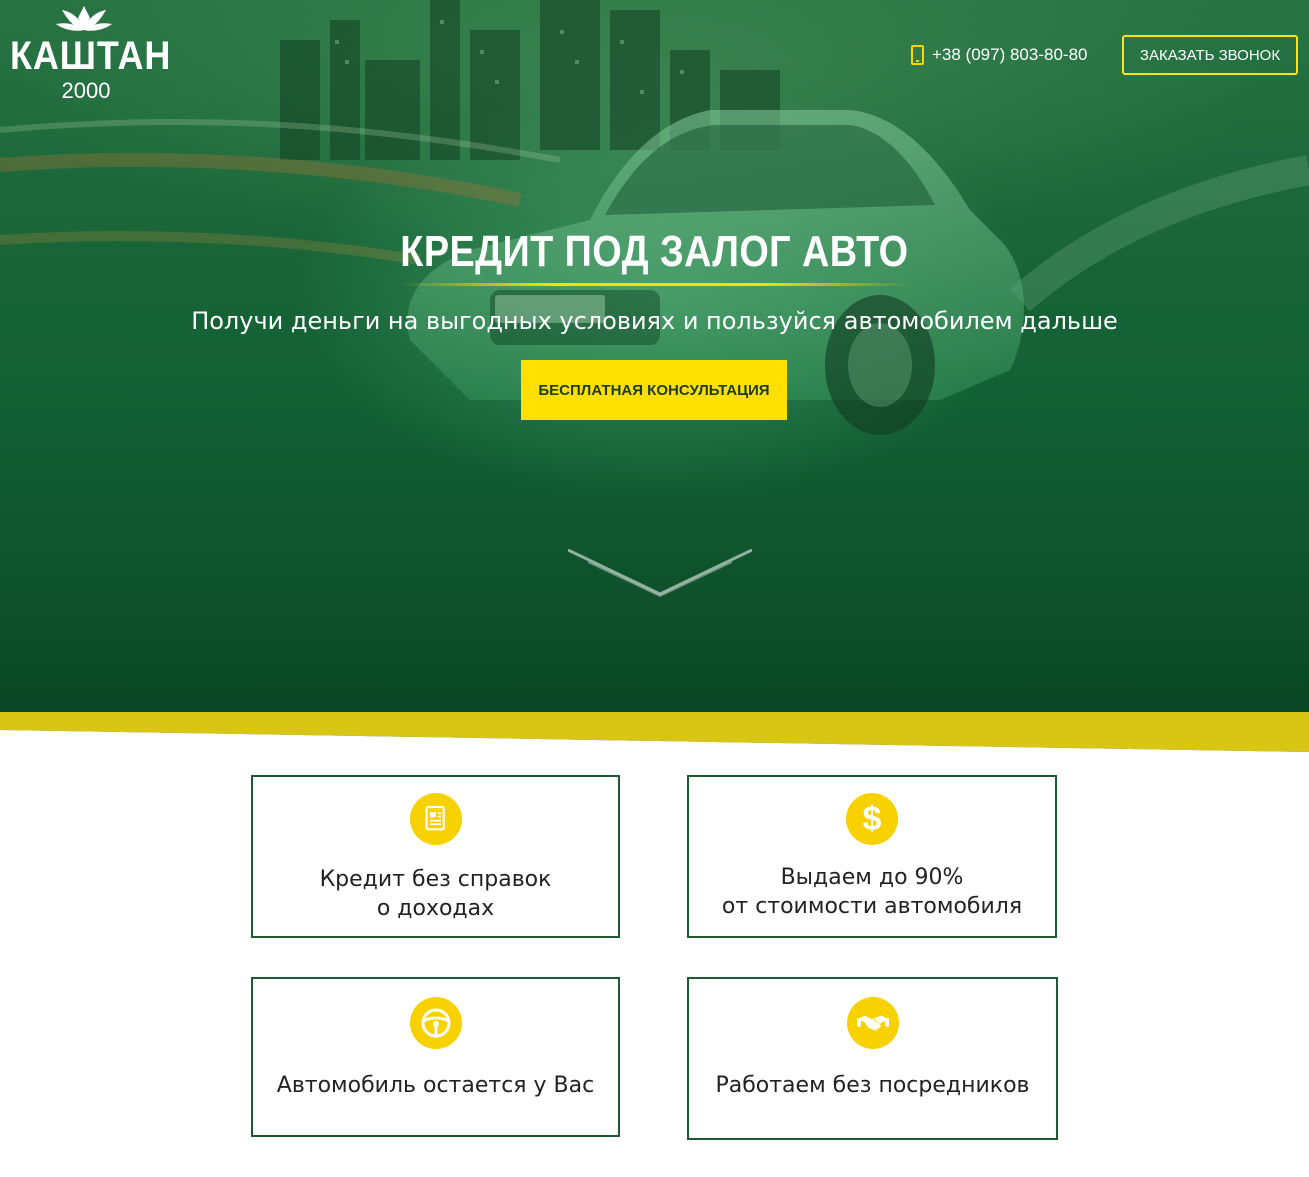 The width and height of the screenshot is (1309, 1177). What do you see at coordinates (435, 1085) in the screenshot?
I see `feature-text: Автомобиль остается у Вас` at bounding box center [435, 1085].